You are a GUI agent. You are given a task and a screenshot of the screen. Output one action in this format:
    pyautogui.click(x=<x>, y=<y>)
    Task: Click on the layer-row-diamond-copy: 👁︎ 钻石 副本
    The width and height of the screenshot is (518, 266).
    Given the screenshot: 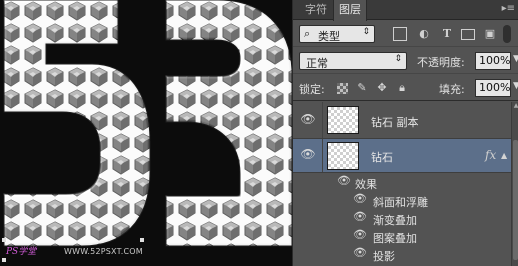 What is the action you would take?
    pyautogui.click(x=402, y=120)
    